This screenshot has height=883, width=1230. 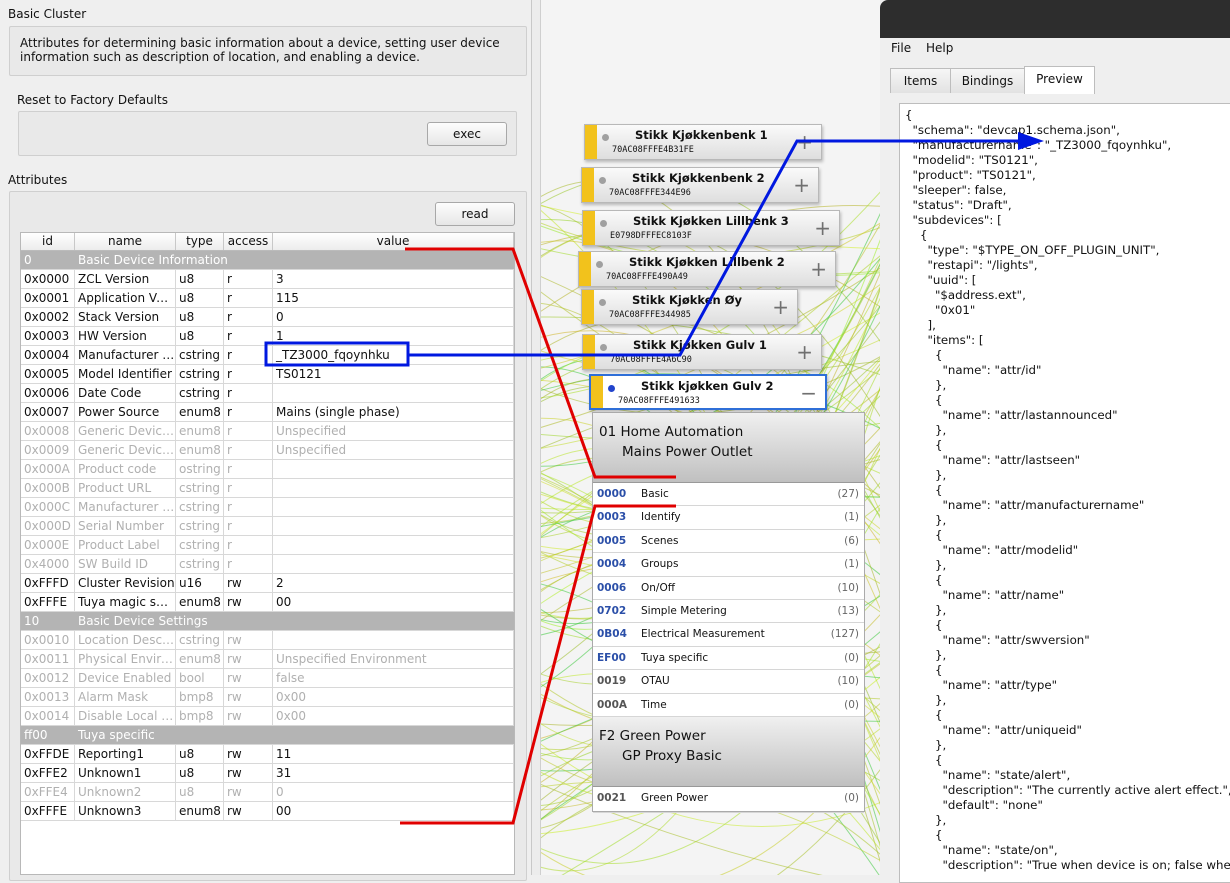 What do you see at coordinates (267, 773) in the screenshot?
I see `table-row: 0xFFE2 Unknown1 u8 rw 31` at bounding box center [267, 773].